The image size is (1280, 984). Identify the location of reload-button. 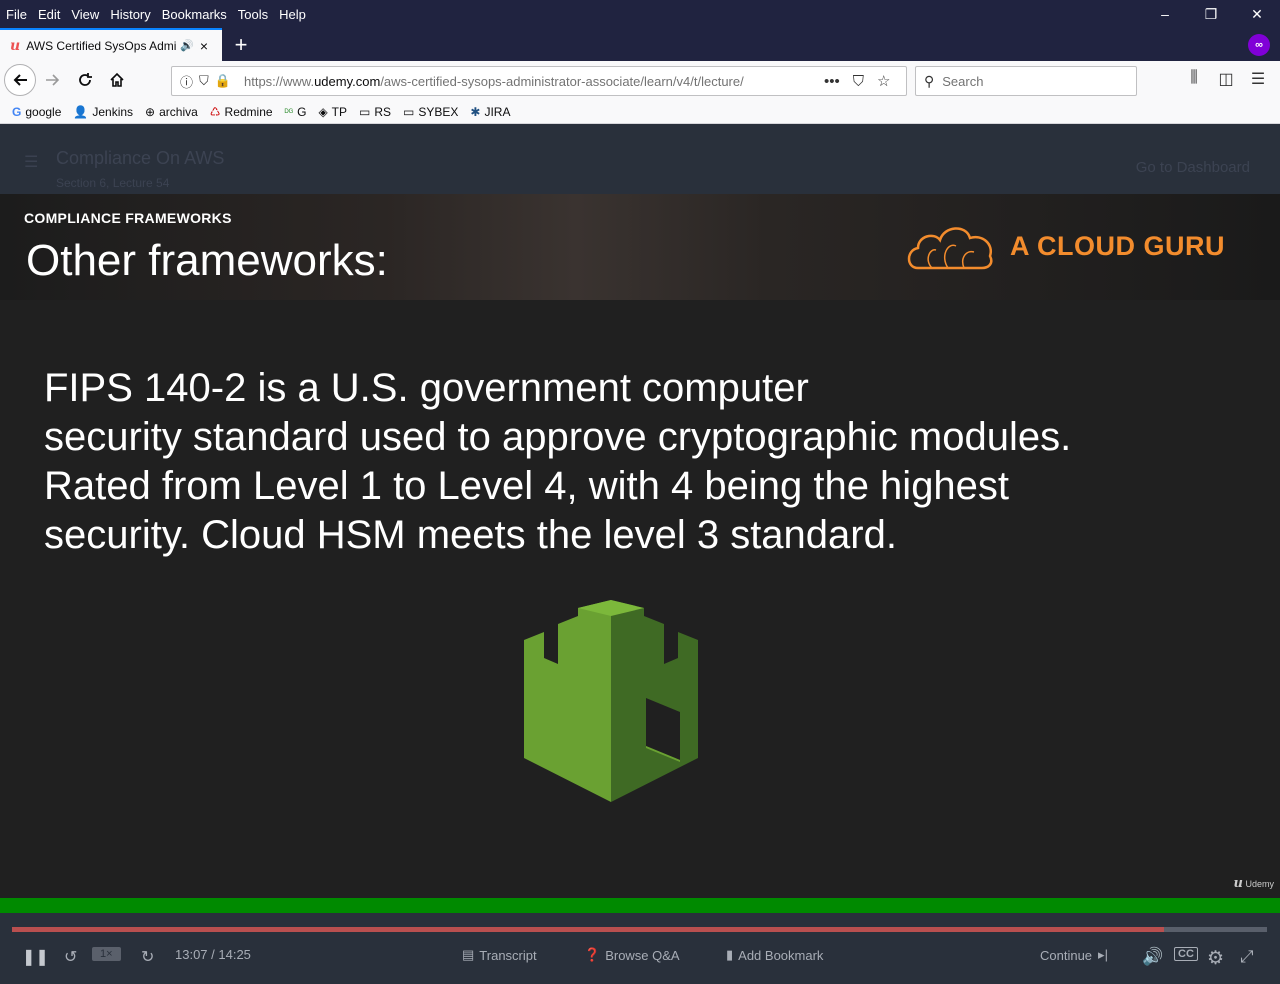
(85, 80).